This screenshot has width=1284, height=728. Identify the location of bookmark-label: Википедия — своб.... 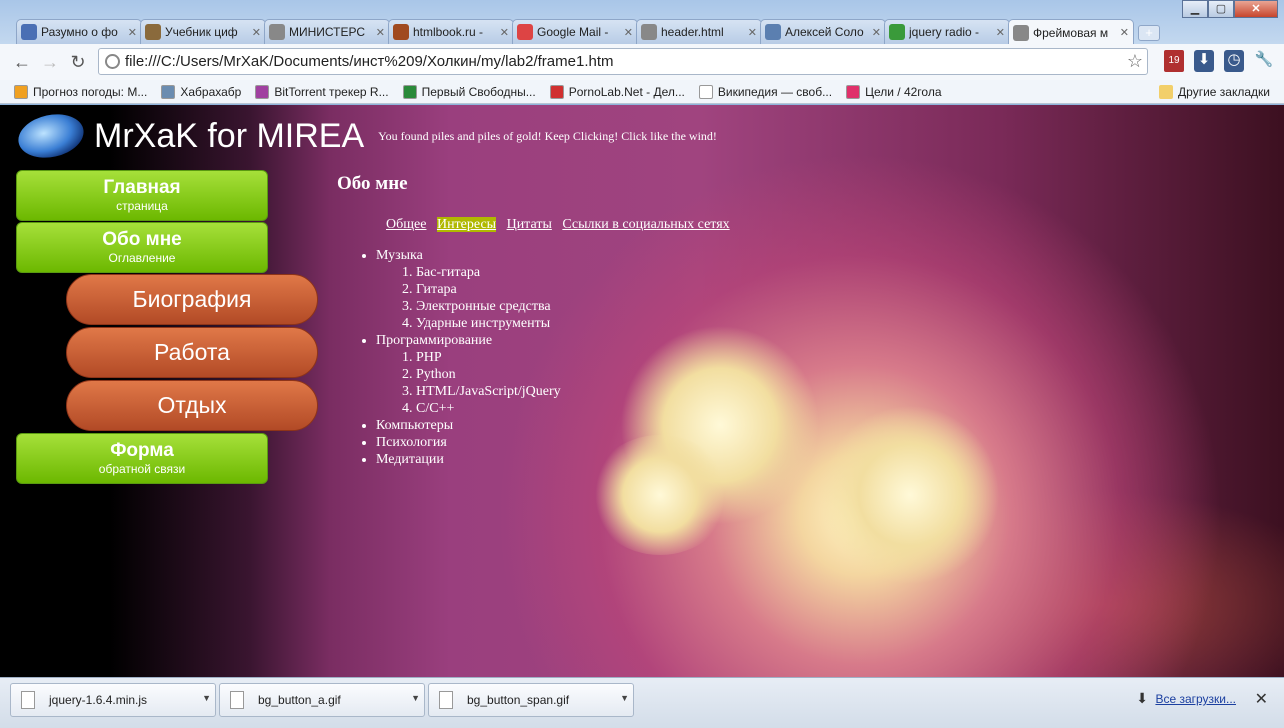
(775, 91).